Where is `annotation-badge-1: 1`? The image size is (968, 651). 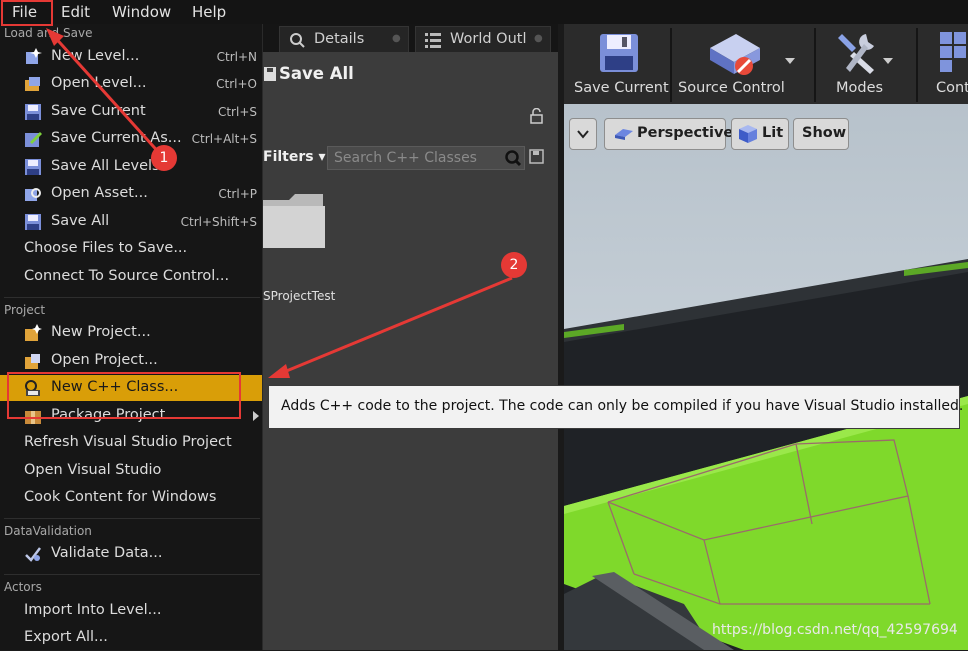
annotation-badge-1: 1 is located at coordinates (164, 158).